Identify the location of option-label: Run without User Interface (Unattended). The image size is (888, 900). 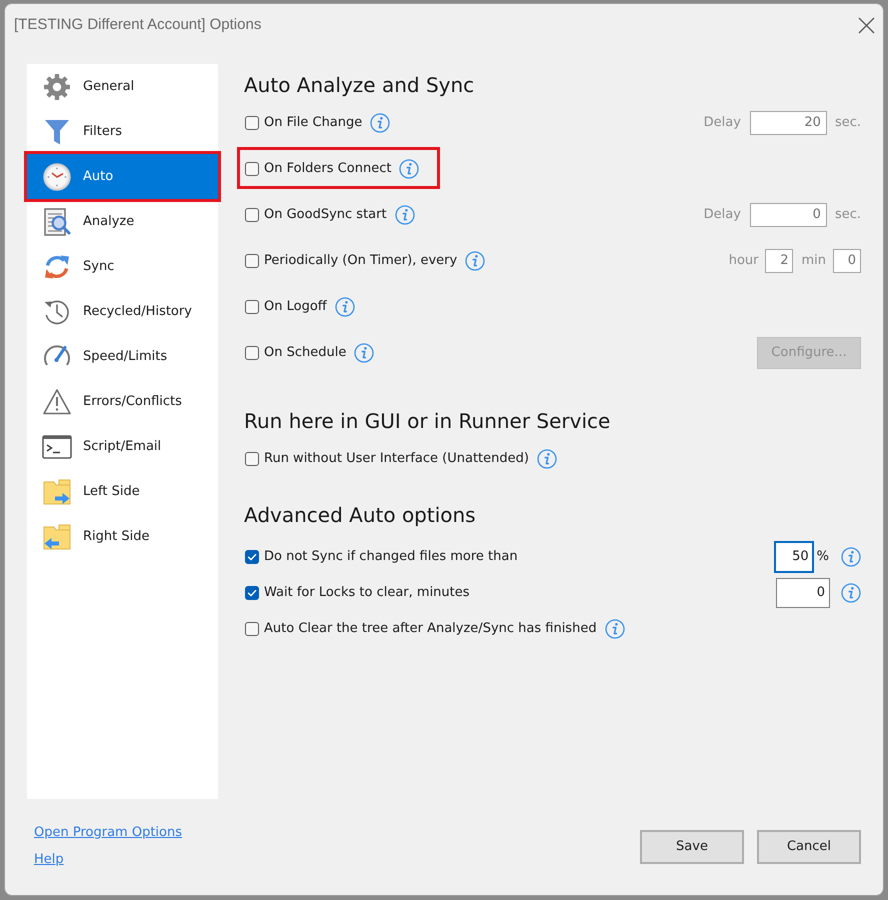
(396, 459).